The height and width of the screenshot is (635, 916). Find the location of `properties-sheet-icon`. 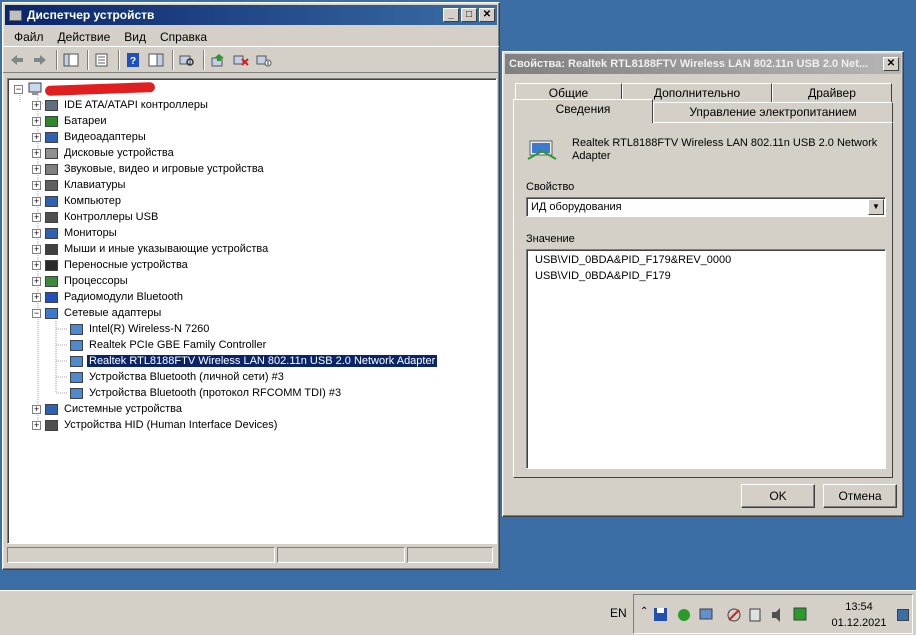

properties-sheet-icon is located at coordinates (102, 60).